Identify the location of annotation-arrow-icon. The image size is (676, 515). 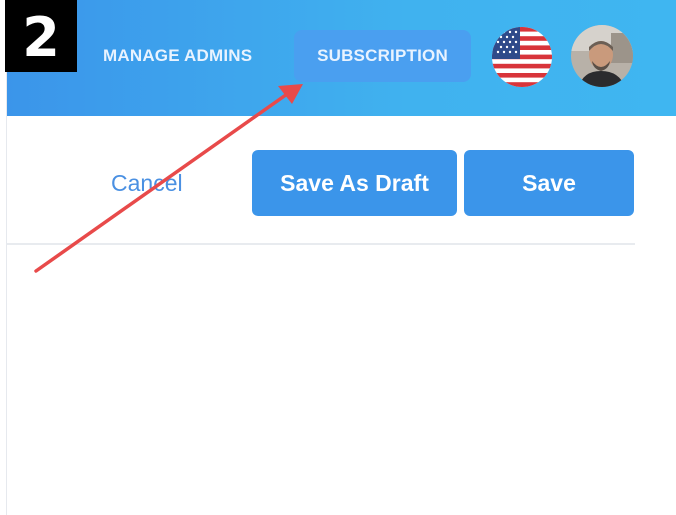
(168, 178).